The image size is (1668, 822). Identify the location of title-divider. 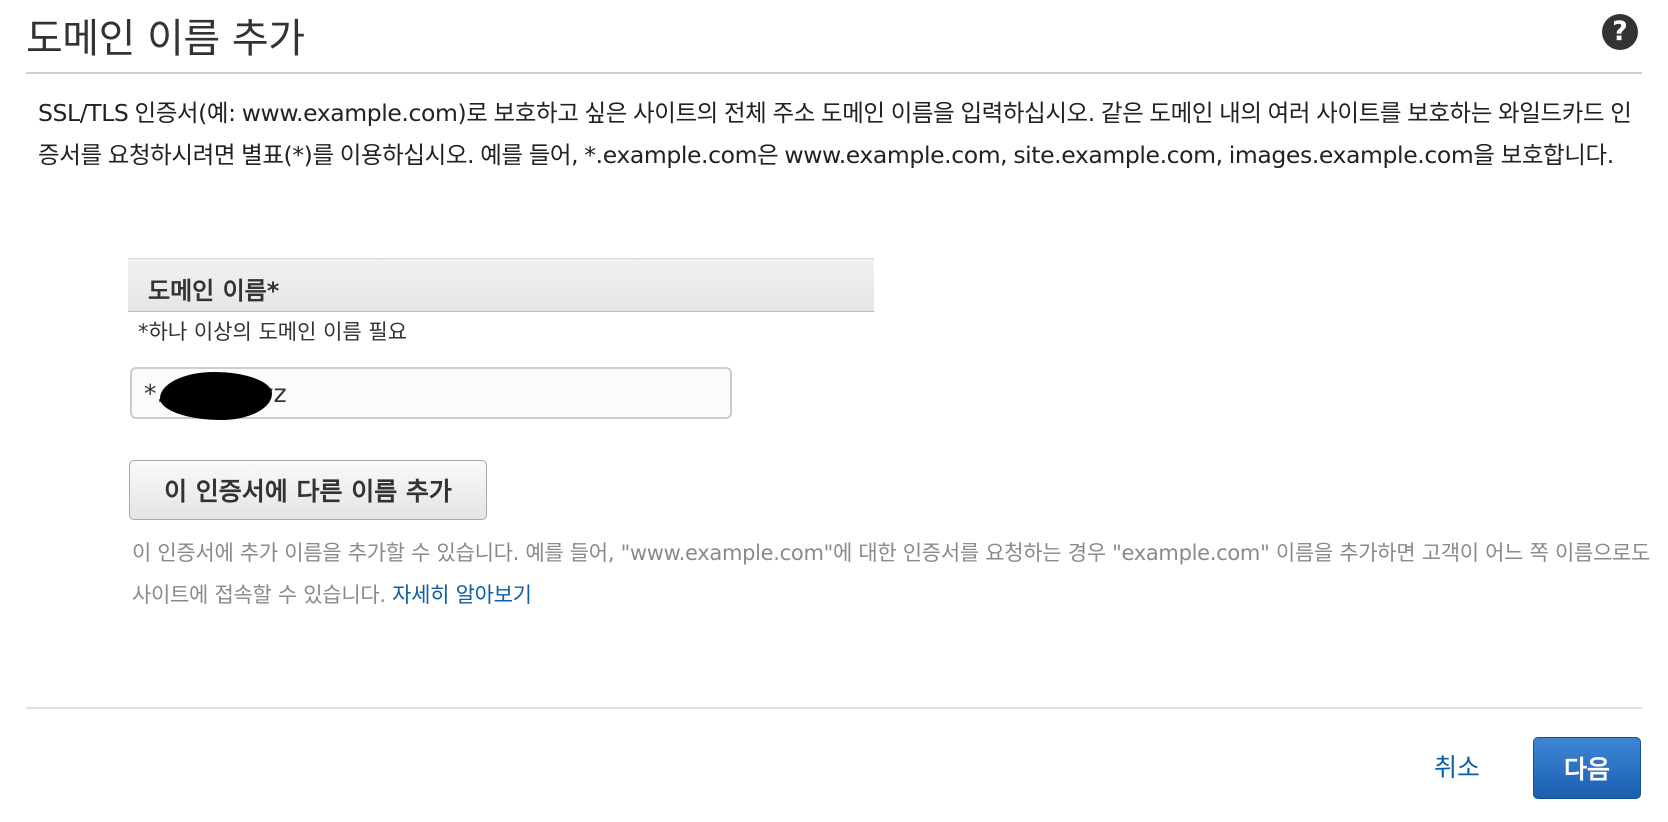
(834, 73).